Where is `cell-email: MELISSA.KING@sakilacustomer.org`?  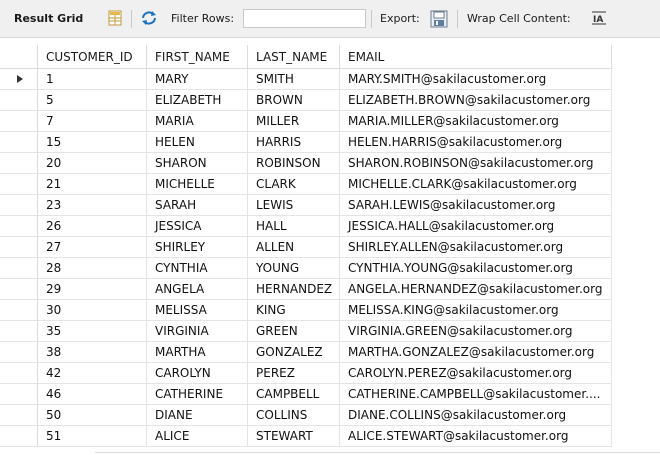 cell-email: MELISSA.KING@sakilacustomer.org is located at coordinates (476, 310).